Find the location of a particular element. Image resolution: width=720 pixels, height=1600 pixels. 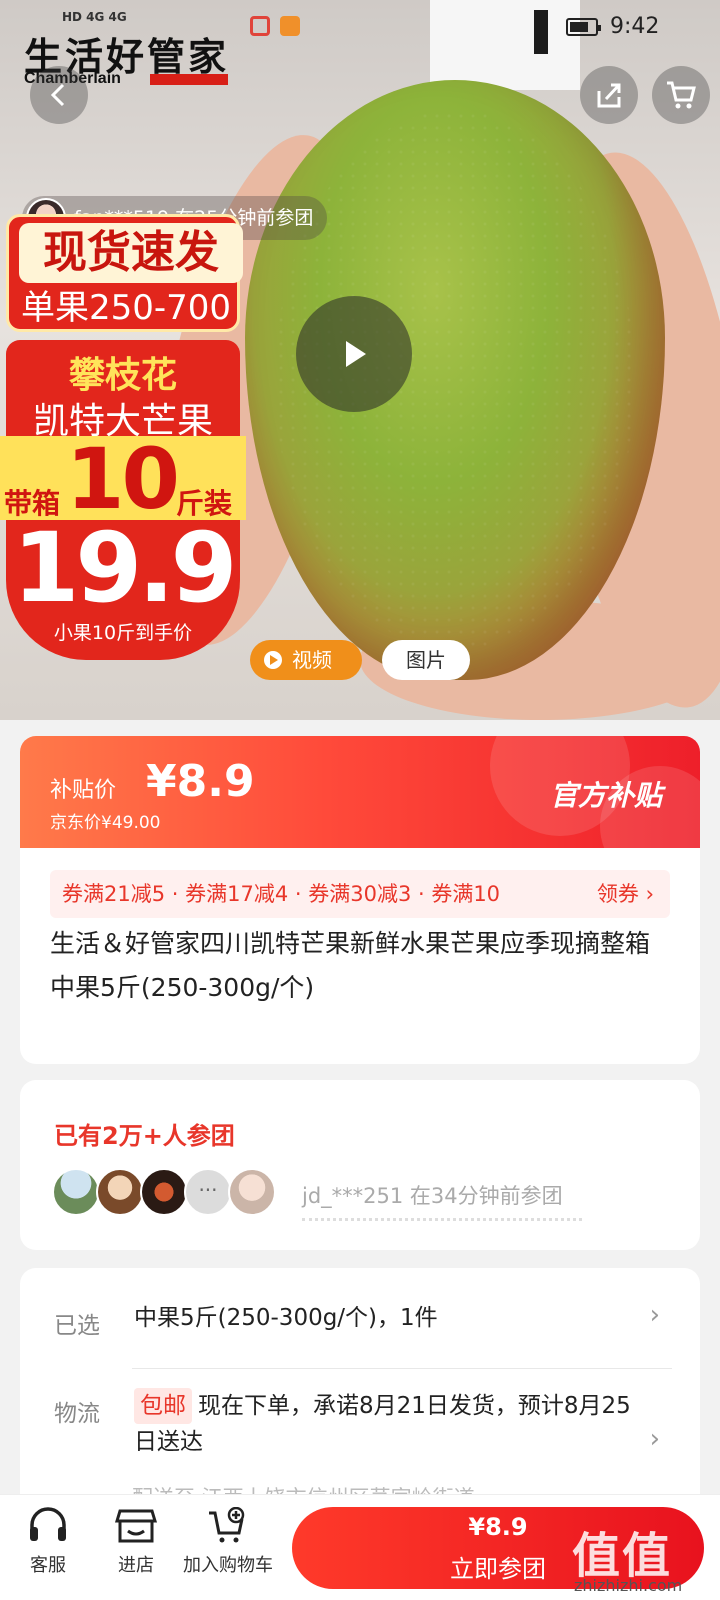

more-avatars-icon: ··· is located at coordinates (208, 1192).